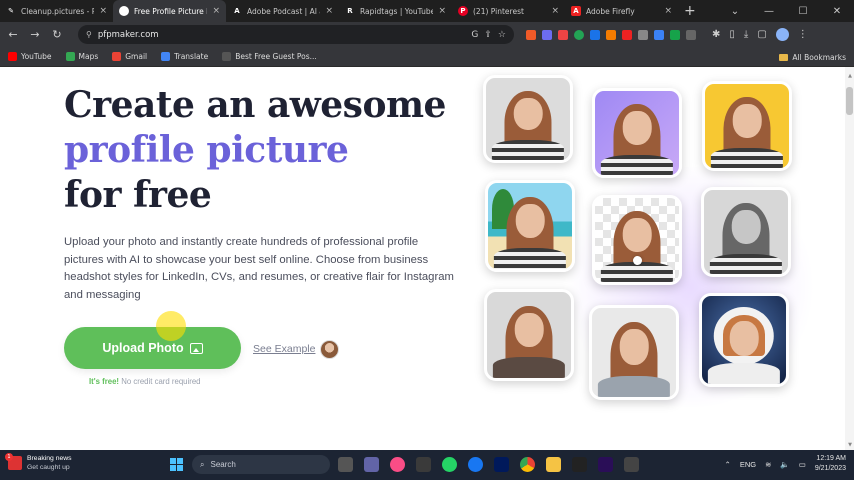 The height and width of the screenshot is (480, 854). Describe the element at coordinates (206, 150) in the screenshot. I see `headline-line-2: profile picture` at that location.